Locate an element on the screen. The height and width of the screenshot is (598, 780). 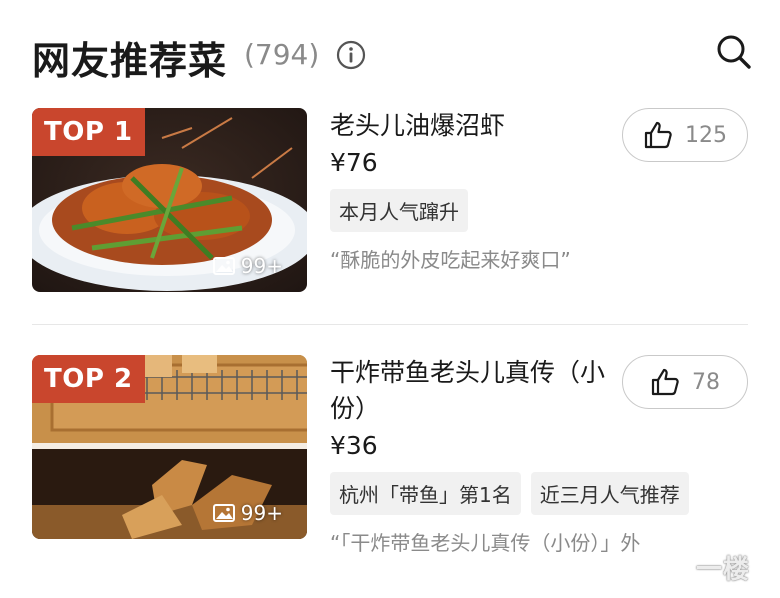
dish-price: ¥36 is located at coordinates (354, 445).